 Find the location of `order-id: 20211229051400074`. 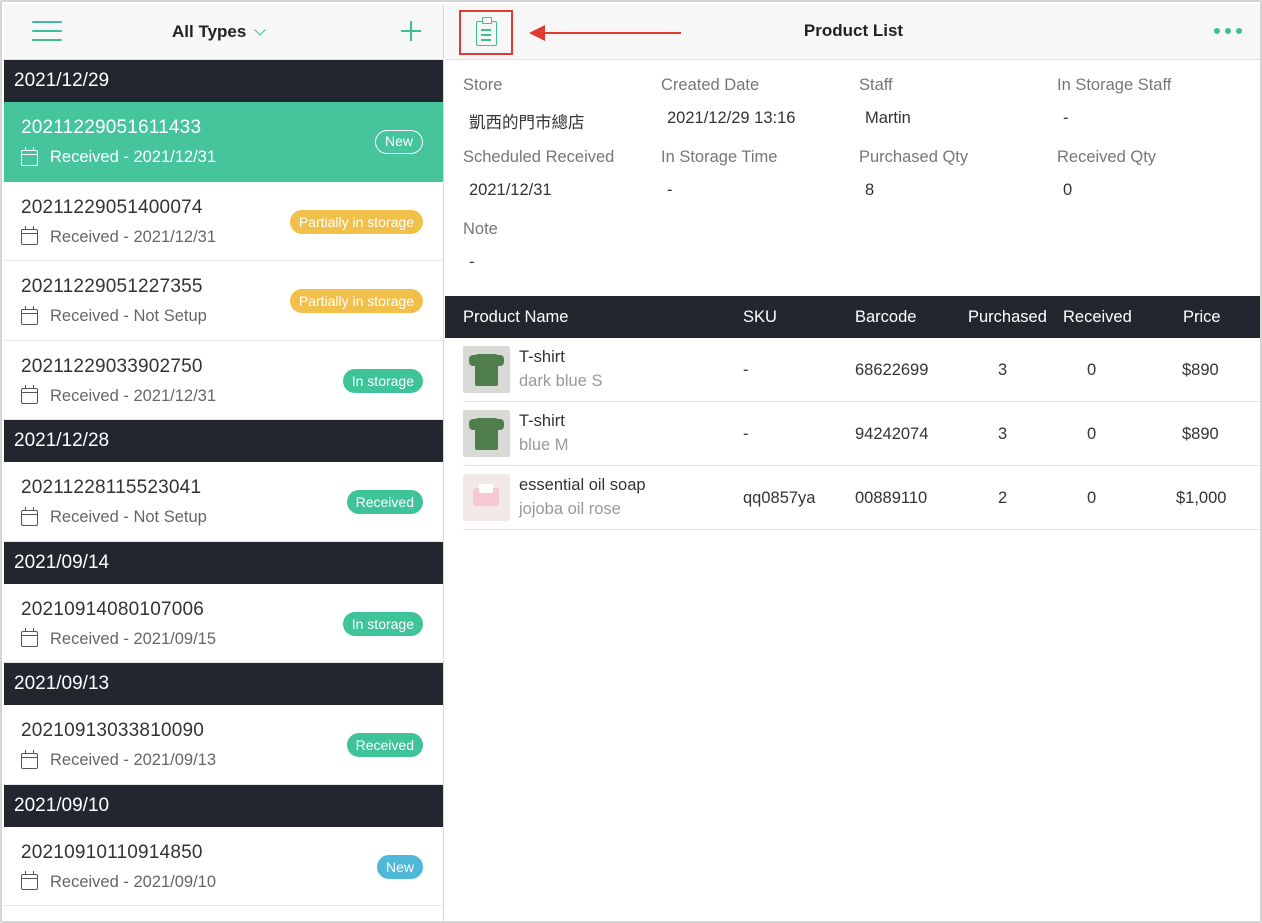

order-id: 20211229051400074 is located at coordinates (112, 207).